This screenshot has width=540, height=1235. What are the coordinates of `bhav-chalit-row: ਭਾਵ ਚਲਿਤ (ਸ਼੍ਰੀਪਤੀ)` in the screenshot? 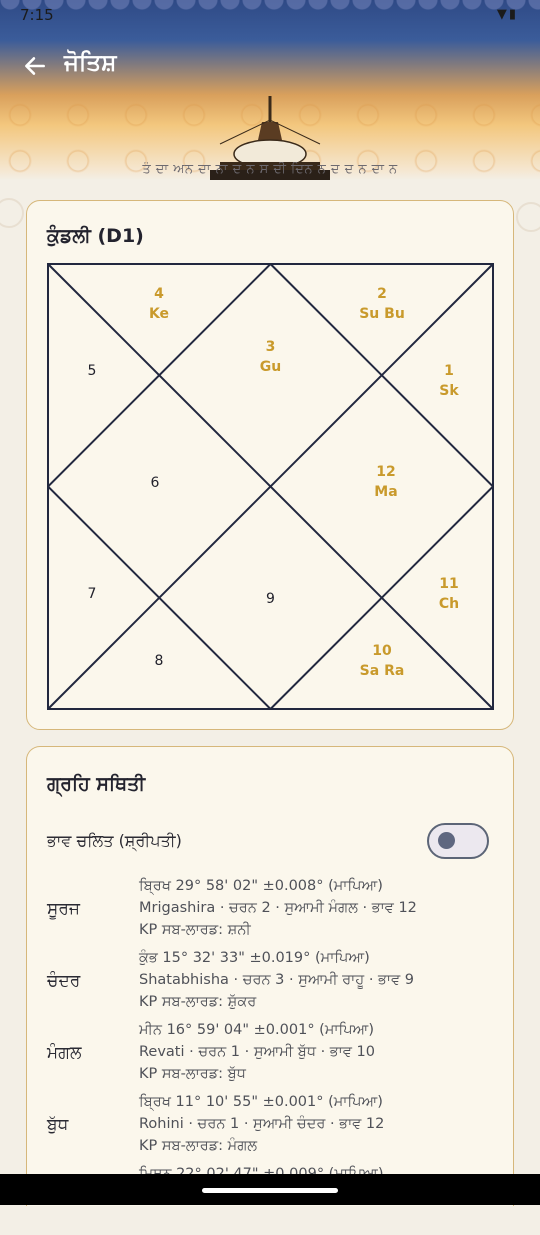 It's located at (271, 848).